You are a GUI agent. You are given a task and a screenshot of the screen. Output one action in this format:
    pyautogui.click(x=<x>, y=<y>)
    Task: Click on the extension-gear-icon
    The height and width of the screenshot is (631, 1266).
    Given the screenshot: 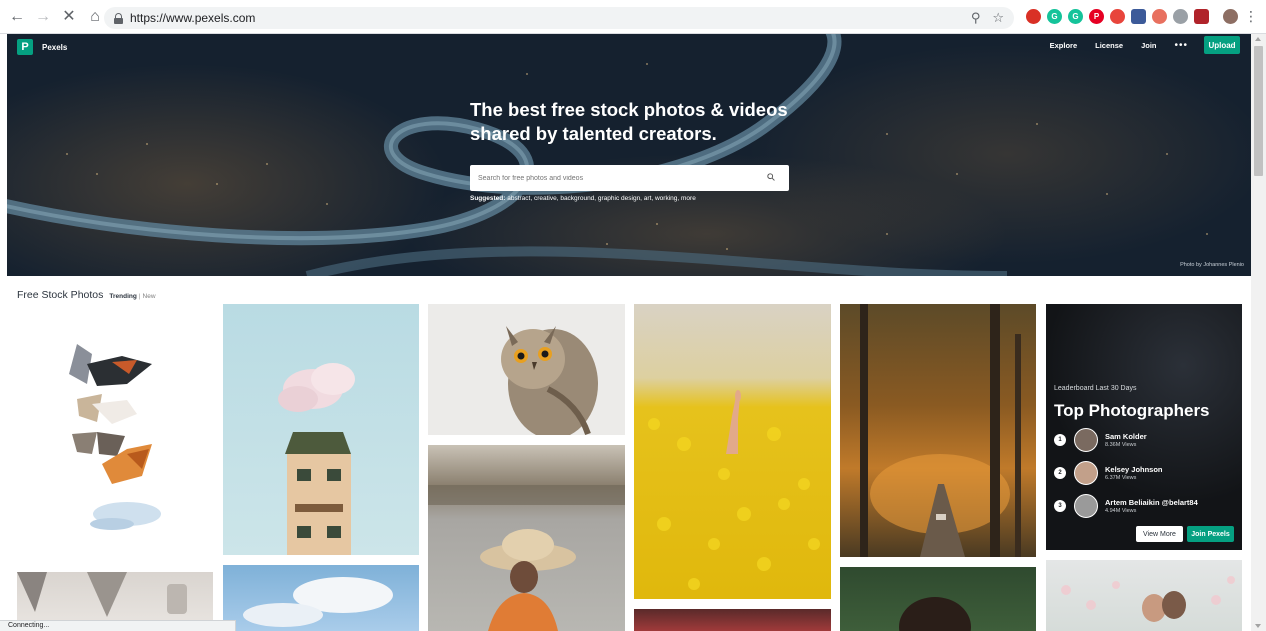 What is the action you would take?
    pyautogui.click(x=1180, y=16)
    